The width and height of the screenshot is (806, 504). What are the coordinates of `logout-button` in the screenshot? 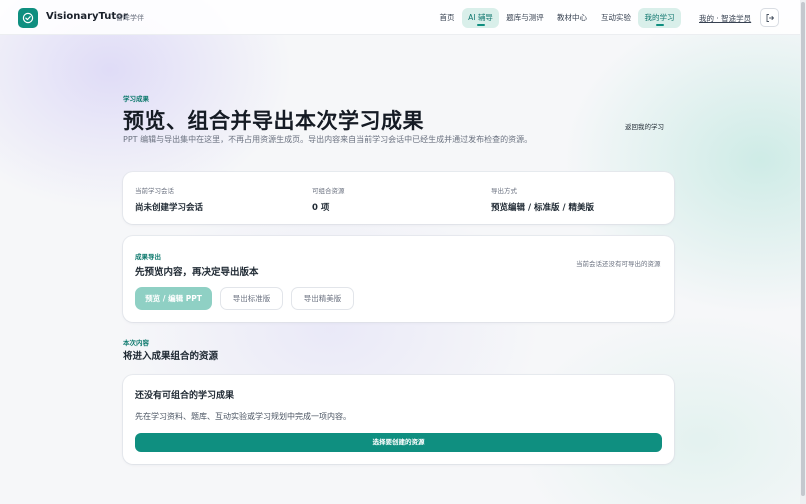 It's located at (769, 17).